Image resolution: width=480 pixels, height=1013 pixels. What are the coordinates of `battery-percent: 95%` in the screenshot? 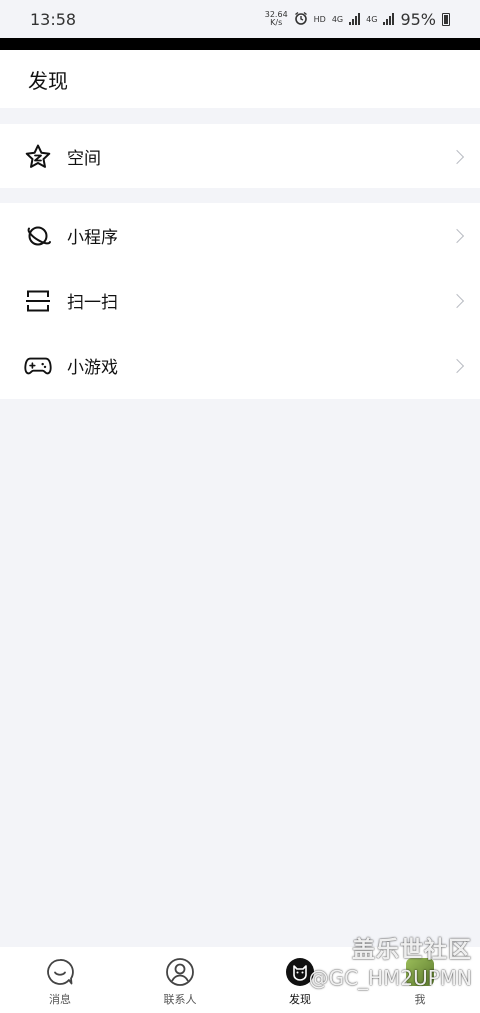 It's located at (418, 19).